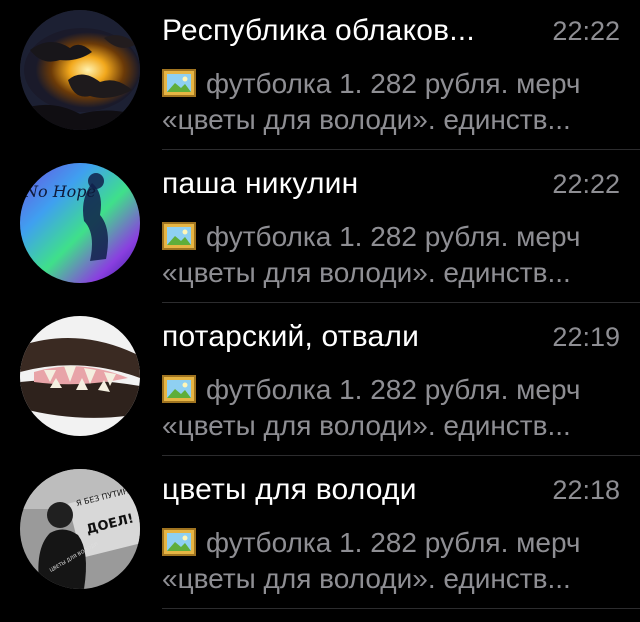  What do you see at coordinates (586, 337) in the screenshot?
I see `chat-time: 22:19` at bounding box center [586, 337].